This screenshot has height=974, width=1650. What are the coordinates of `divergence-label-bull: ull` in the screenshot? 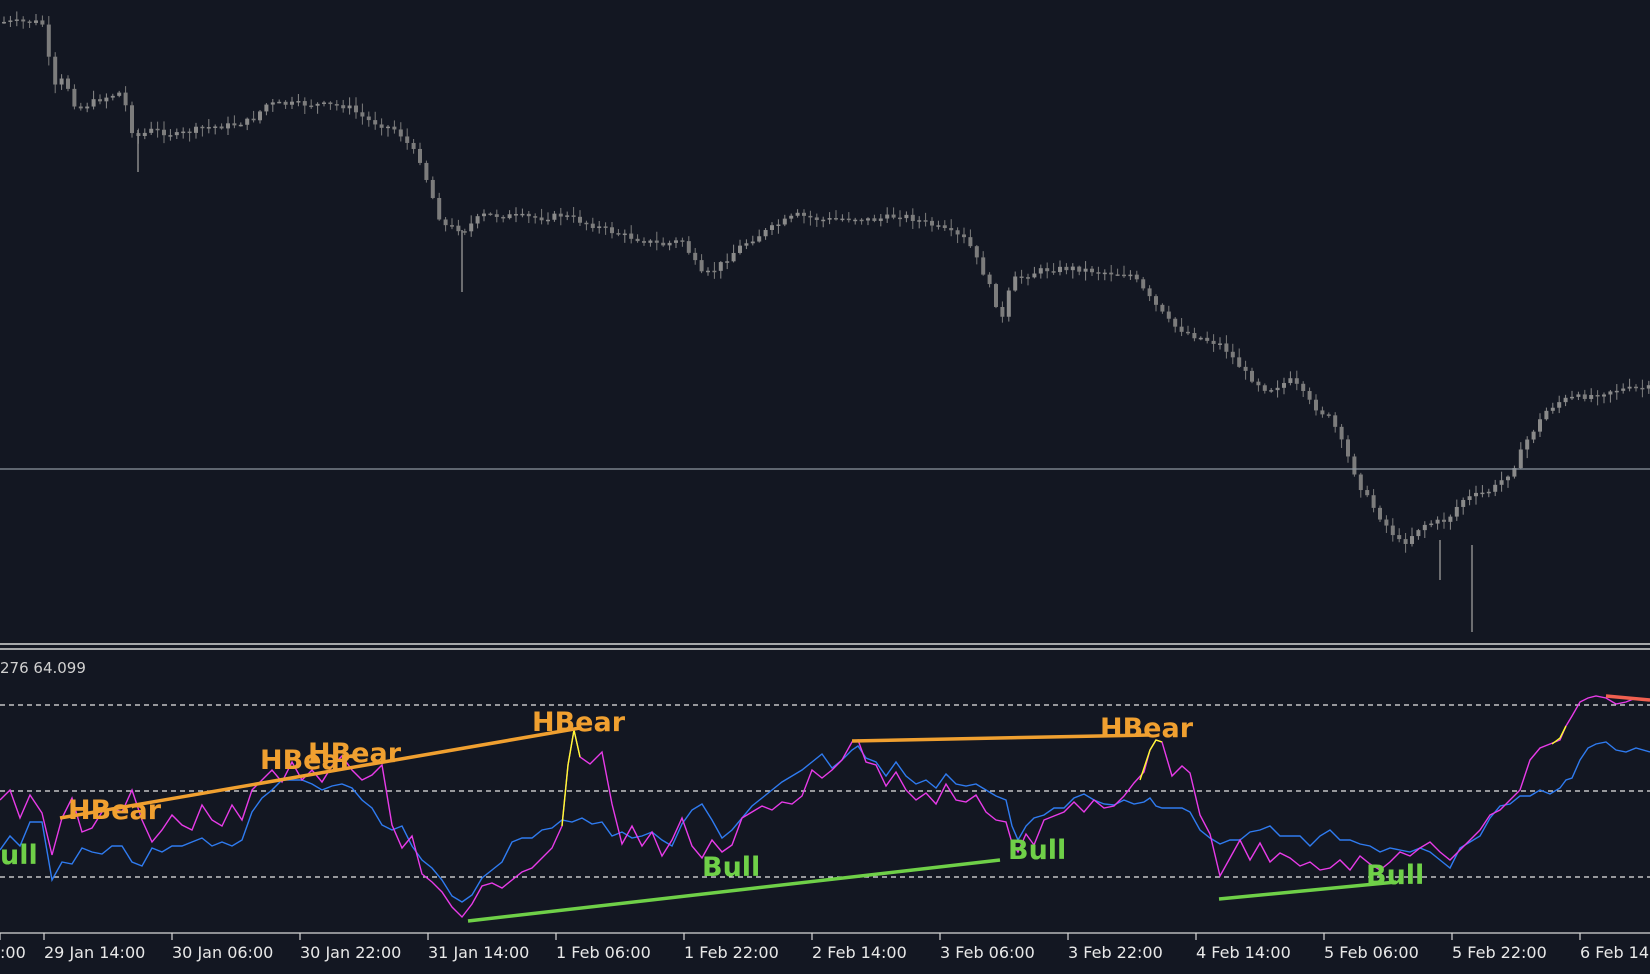 It's located at (19, 855).